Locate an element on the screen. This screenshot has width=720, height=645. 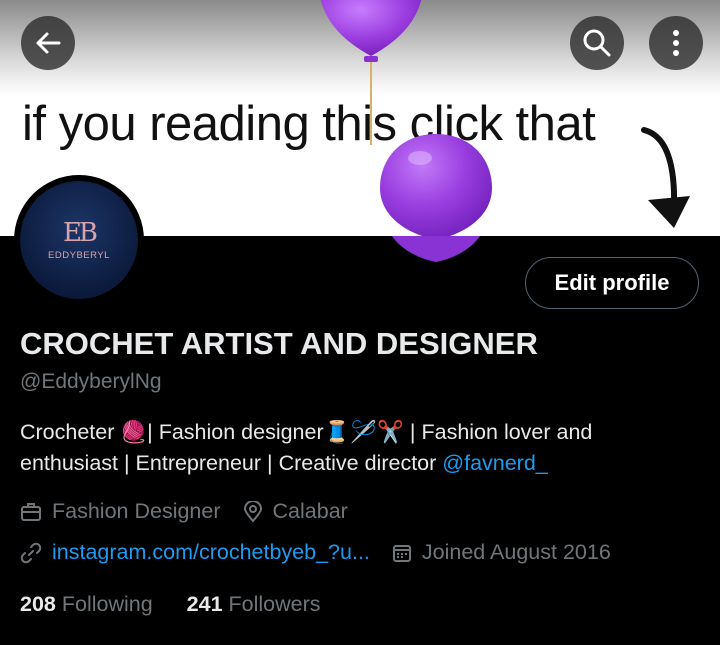
location-item: Calabar is located at coordinates (295, 511).